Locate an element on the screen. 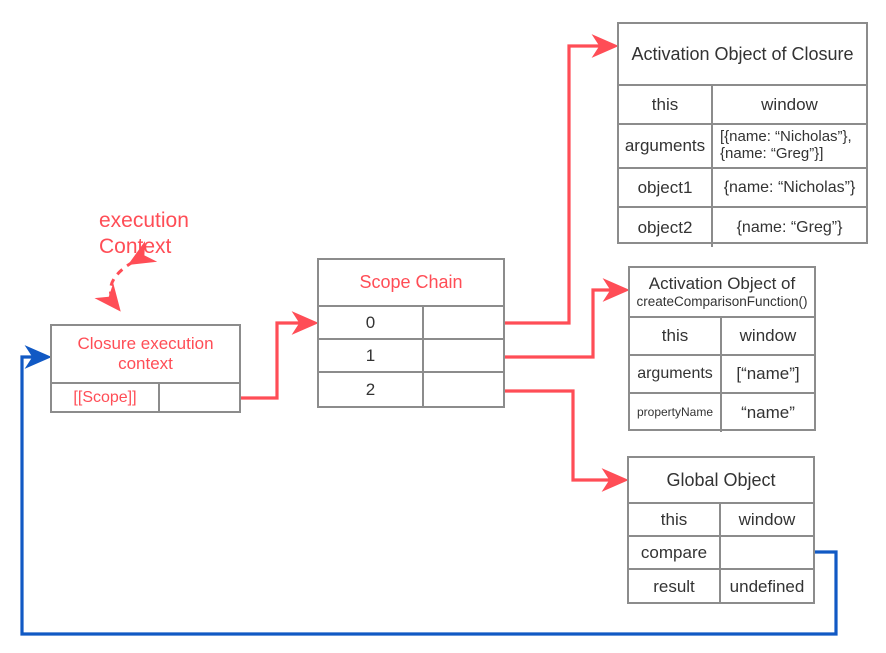  scope-chain-index-1: 1 is located at coordinates (371, 355).